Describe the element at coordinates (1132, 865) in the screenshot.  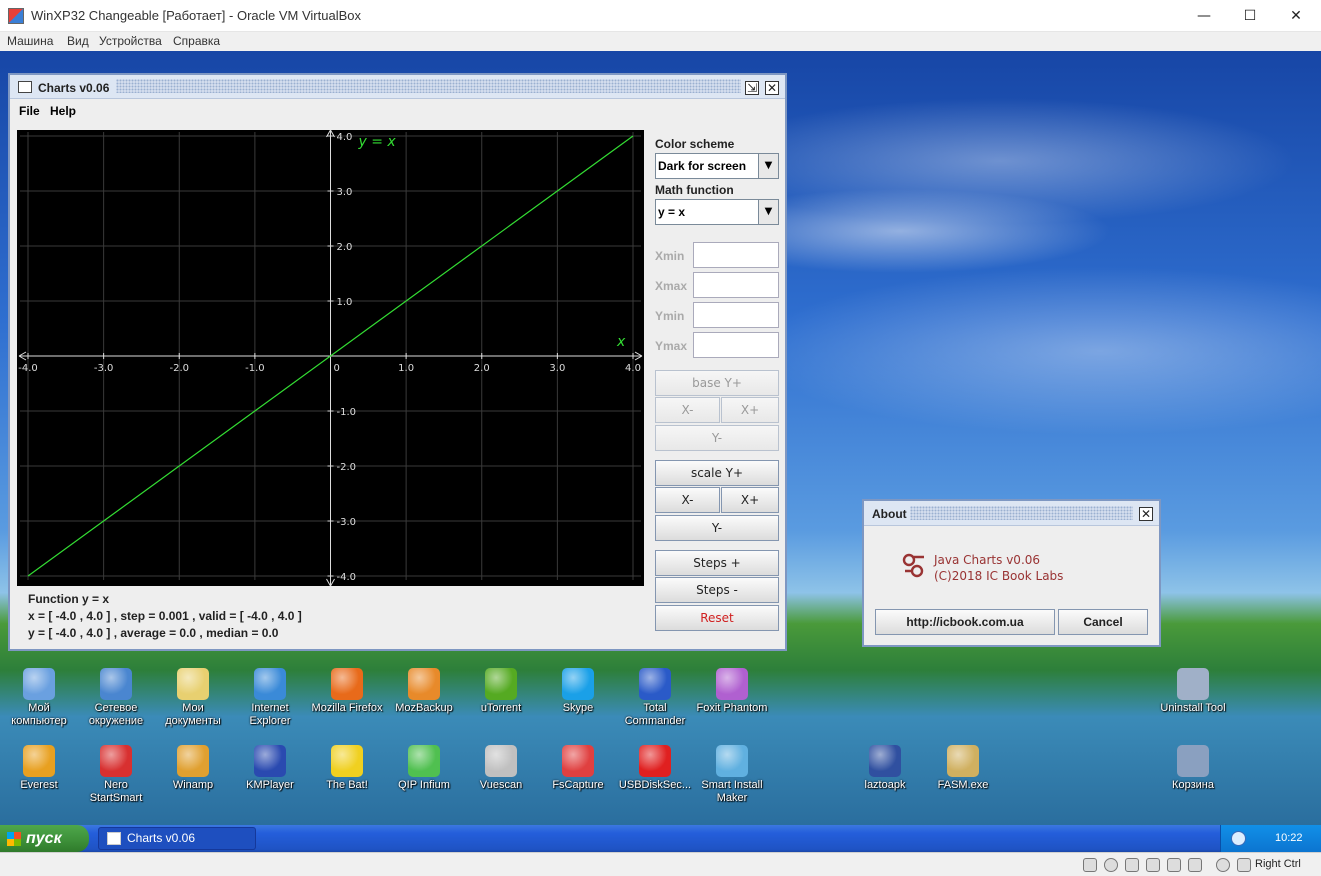
I see `audio-icon` at that location.